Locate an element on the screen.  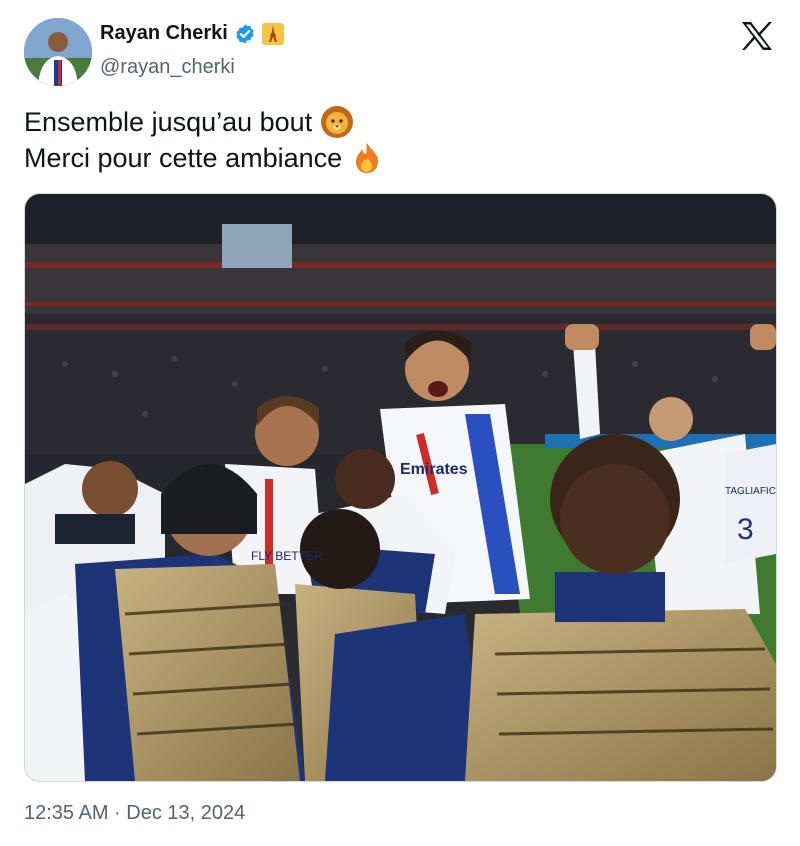
author-name-row: Rayan Cherki is located at coordinates (192, 33).